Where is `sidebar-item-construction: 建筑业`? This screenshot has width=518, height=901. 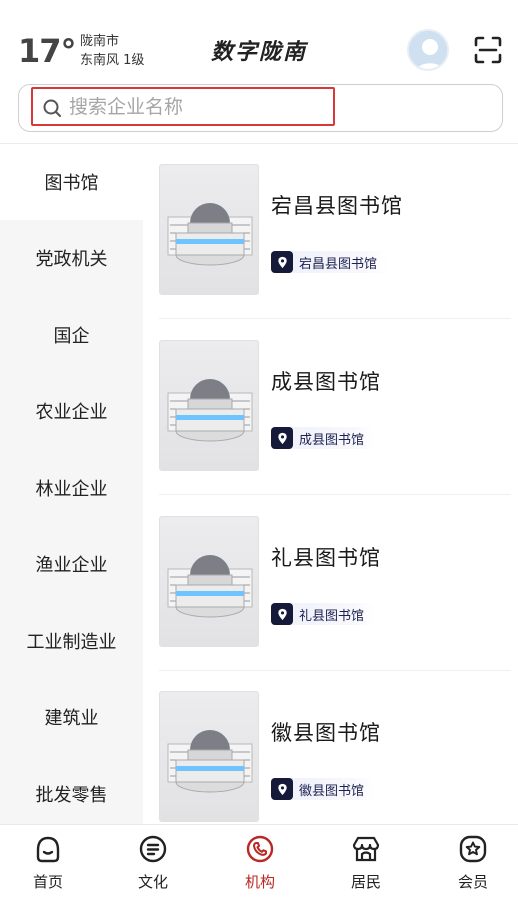 sidebar-item-construction: 建筑业 is located at coordinates (71, 717).